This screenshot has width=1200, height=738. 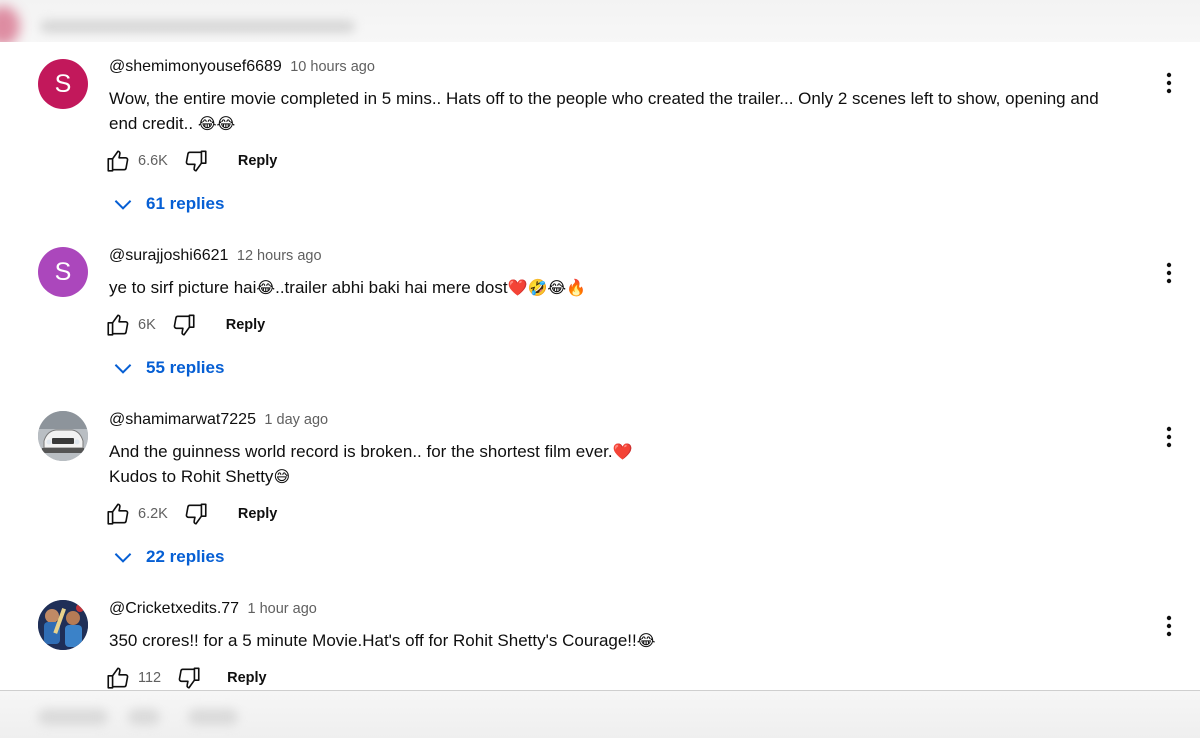 I want to click on emoji: ❤️, so click(x=622, y=451).